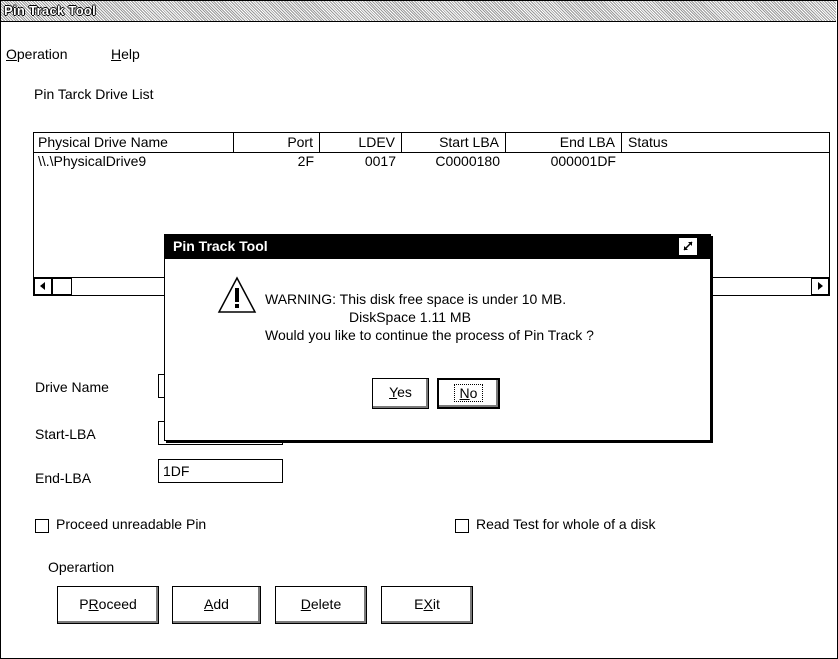 This screenshot has height=659, width=838. What do you see at coordinates (305, 161) in the screenshot?
I see `cell-port: 2F` at bounding box center [305, 161].